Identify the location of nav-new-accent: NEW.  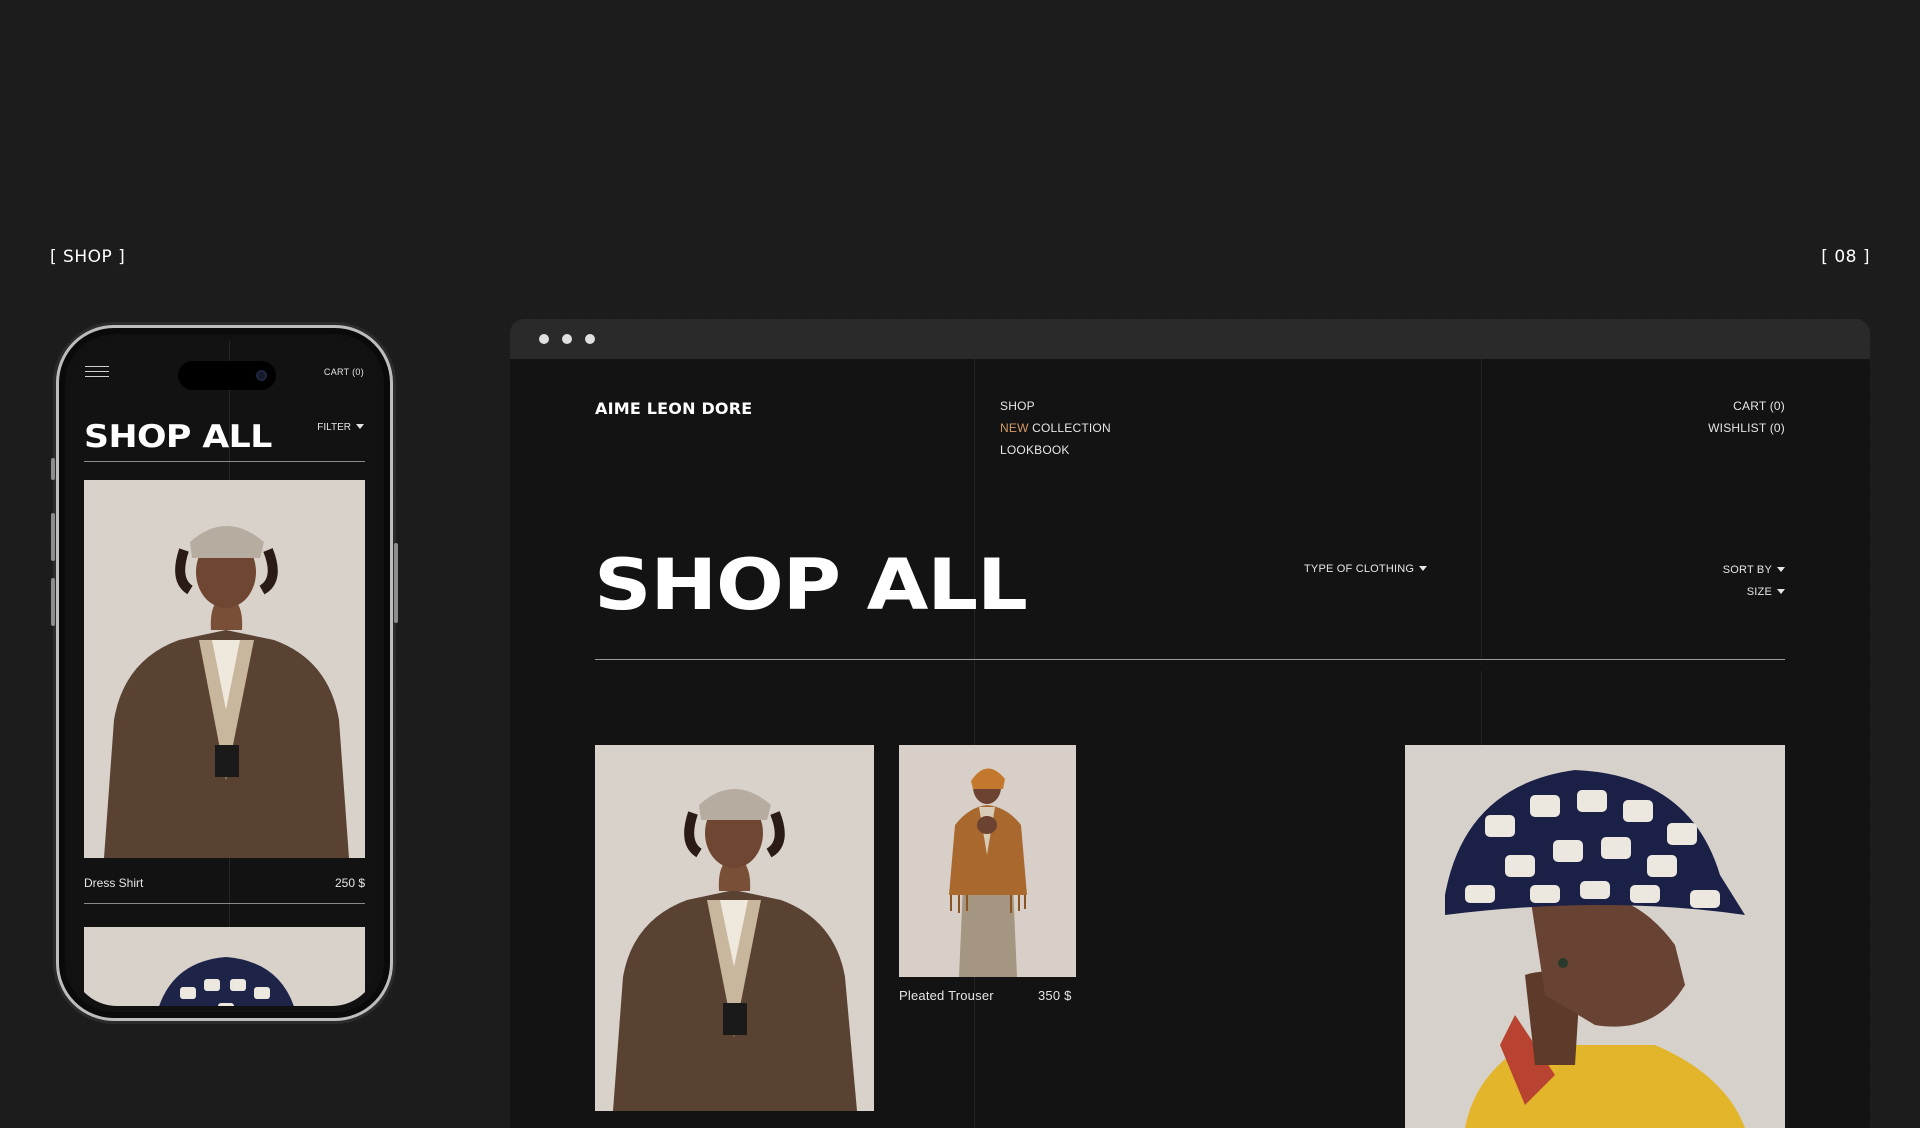
(1014, 428).